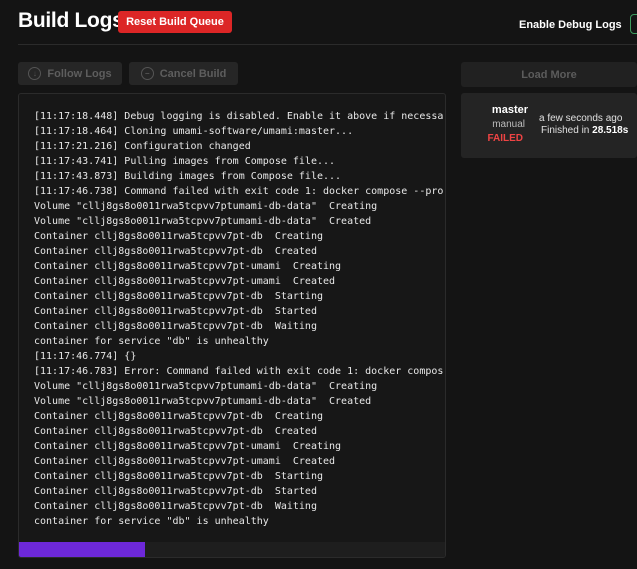  Describe the element at coordinates (193, 73) in the screenshot. I see `cancel-build-label: Cancel Build` at that location.